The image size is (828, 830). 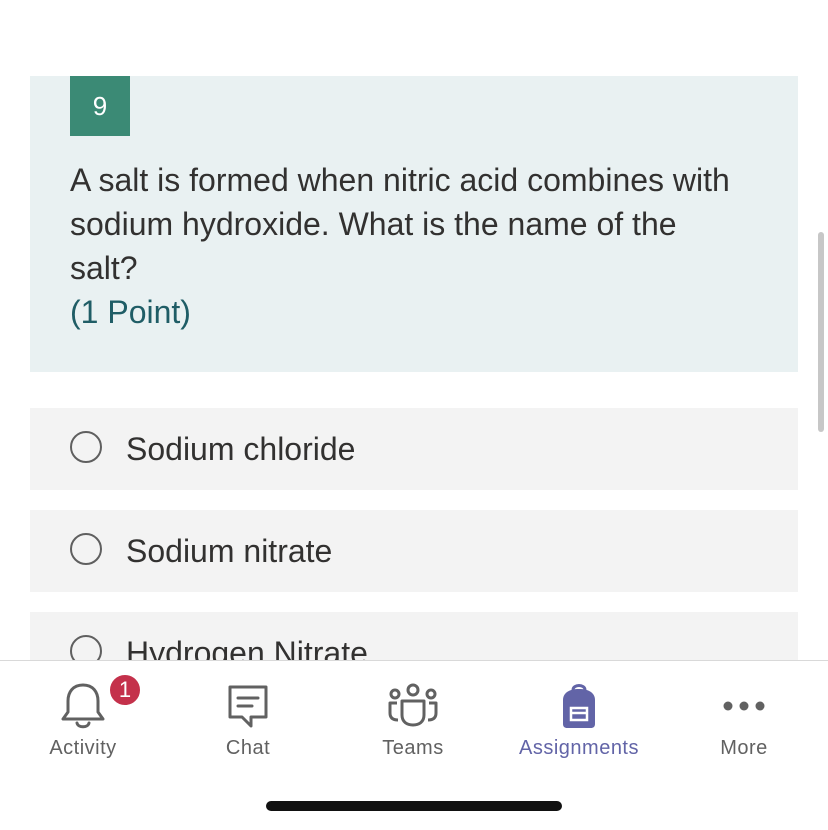 I want to click on bell-icon: 1, so click(x=101, y=704).